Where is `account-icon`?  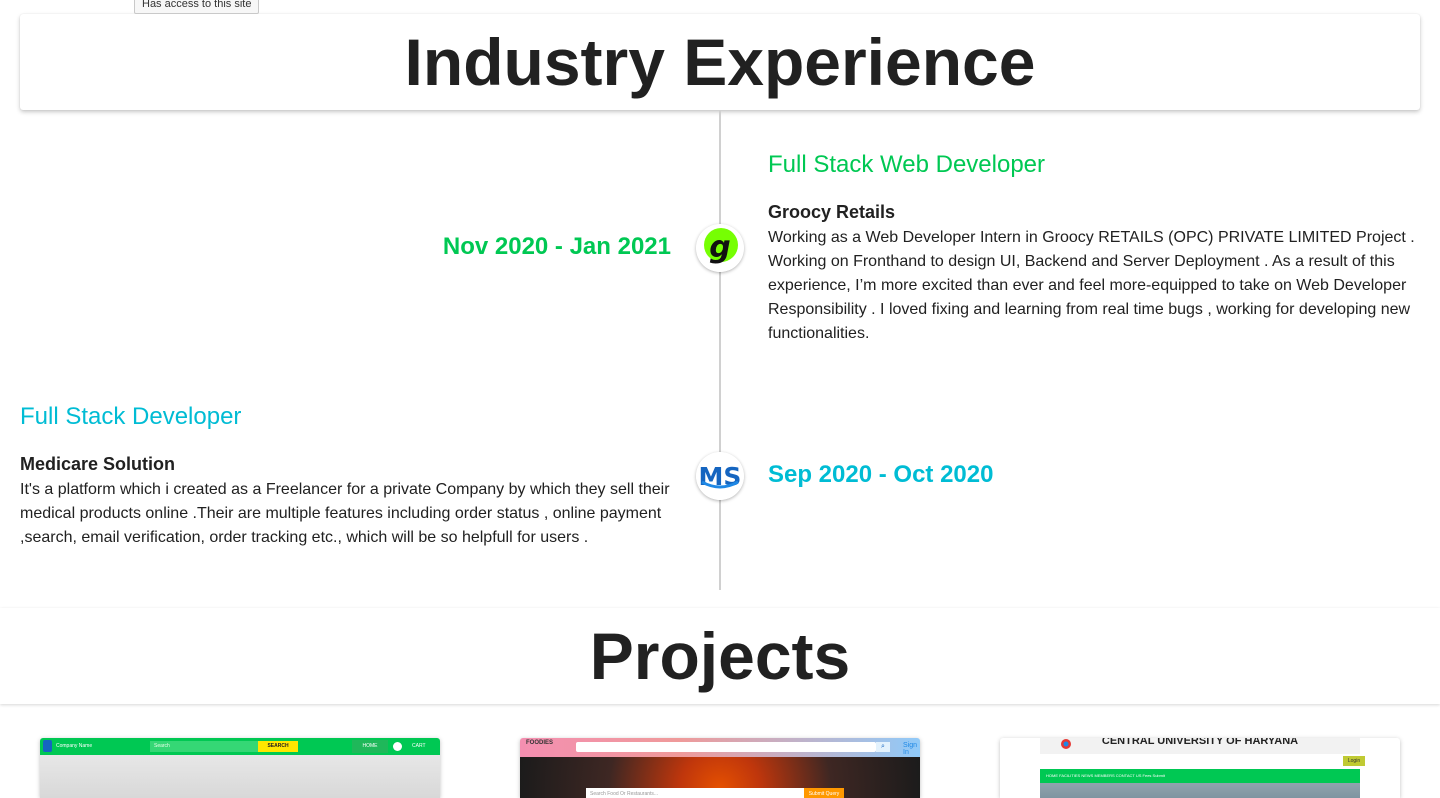 account-icon is located at coordinates (397, 746).